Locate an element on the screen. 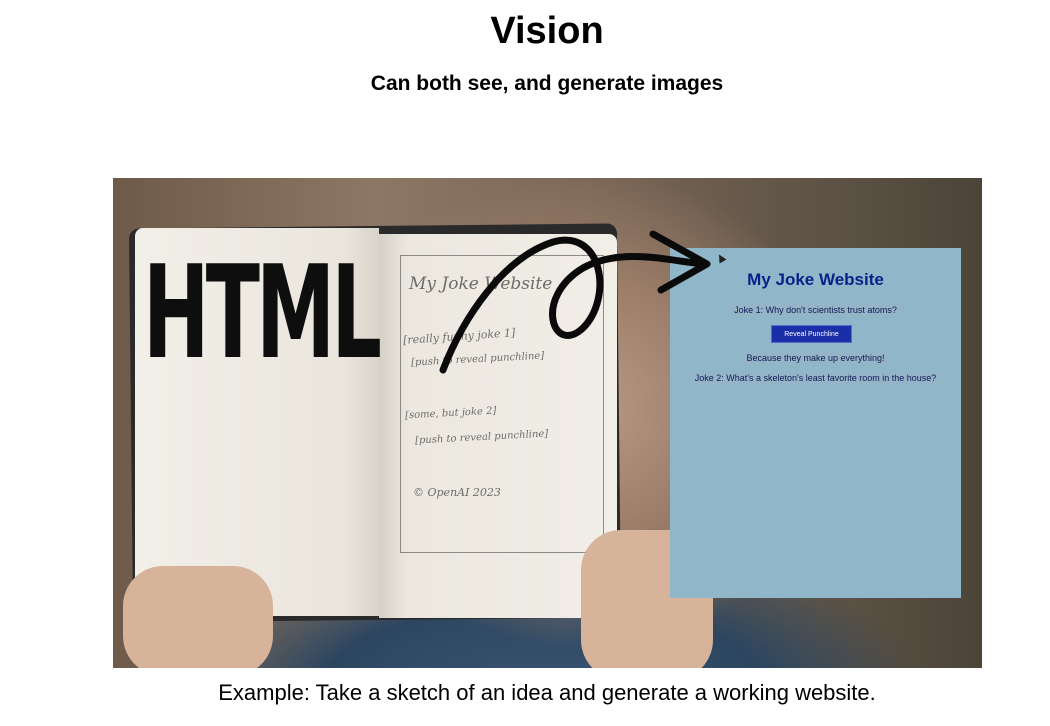 Image resolution: width=1050 pixels, height=726 pixels. arrow-icon is located at coordinates (575, 302).